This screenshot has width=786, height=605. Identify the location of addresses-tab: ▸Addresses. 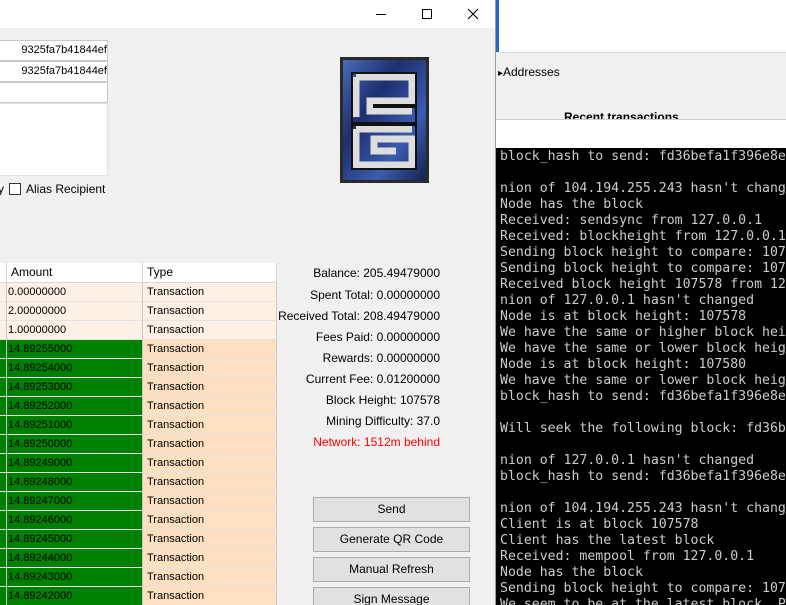
(528, 72).